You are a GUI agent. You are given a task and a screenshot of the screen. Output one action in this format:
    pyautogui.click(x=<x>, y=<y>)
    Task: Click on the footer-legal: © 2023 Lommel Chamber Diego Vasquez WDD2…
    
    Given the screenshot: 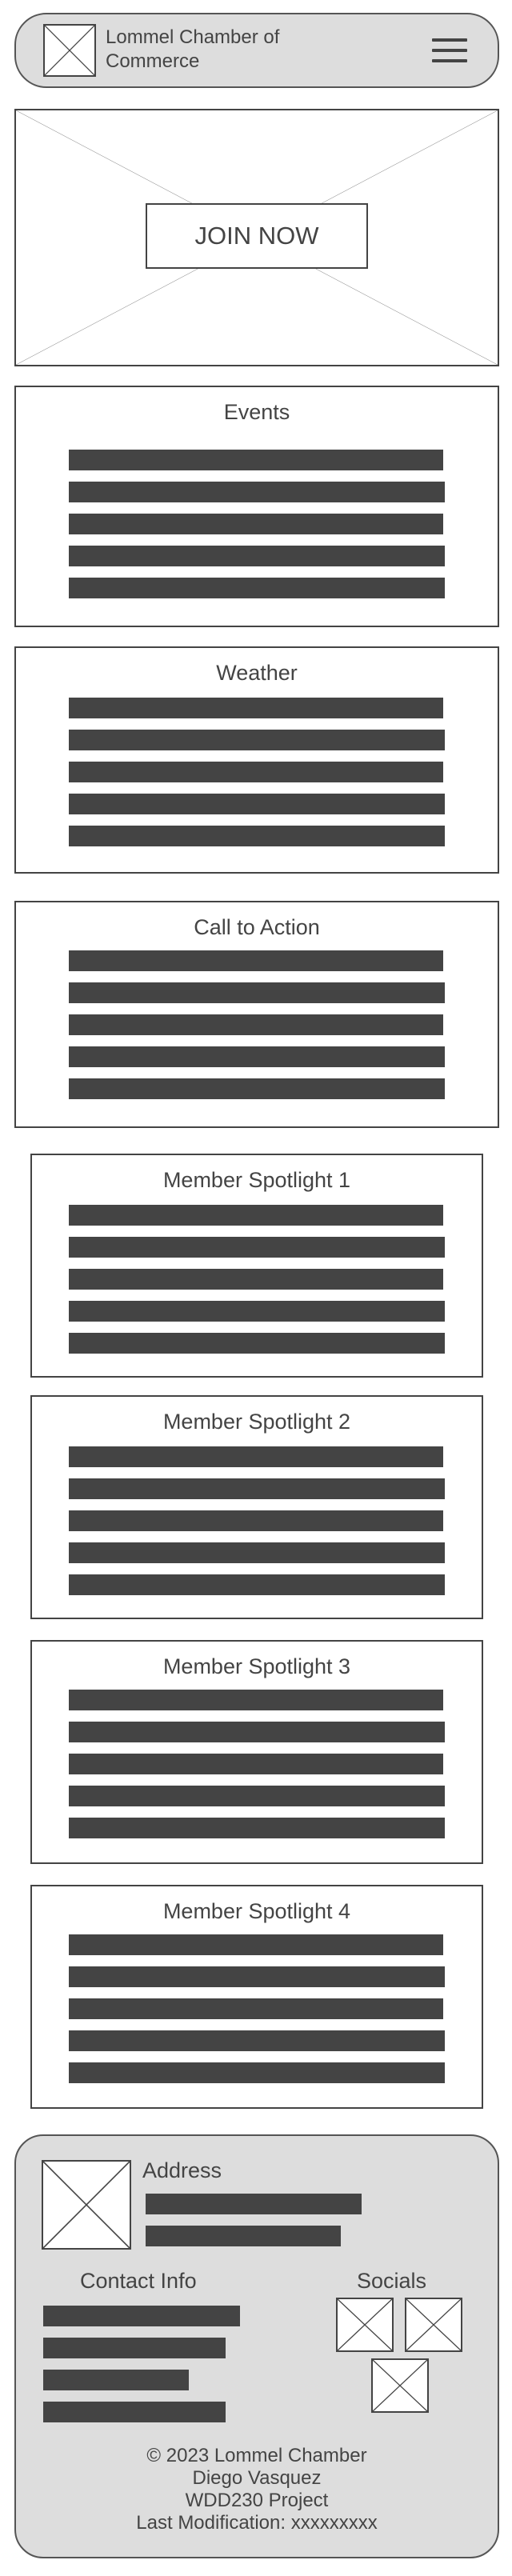 What is the action you would take?
    pyautogui.click(x=257, y=2489)
    